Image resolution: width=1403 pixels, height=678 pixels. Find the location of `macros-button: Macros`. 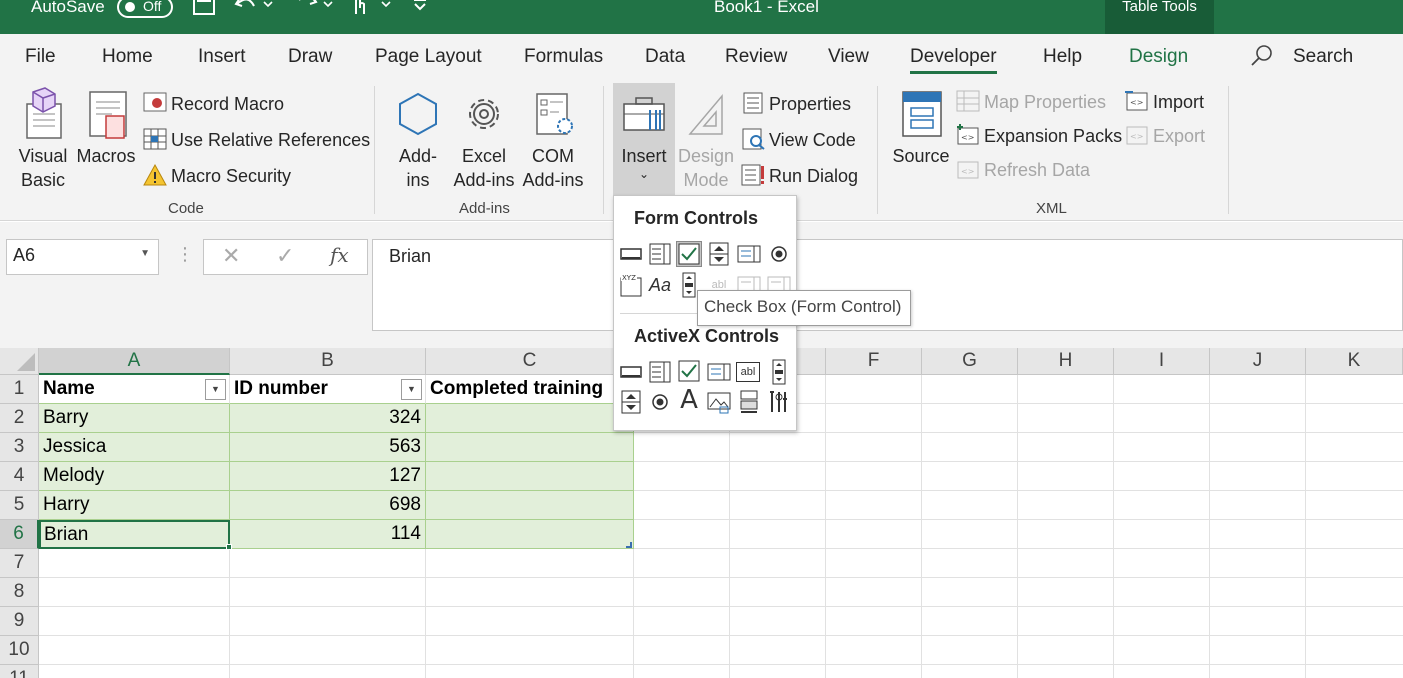

macros-button: Macros is located at coordinates (106, 127).